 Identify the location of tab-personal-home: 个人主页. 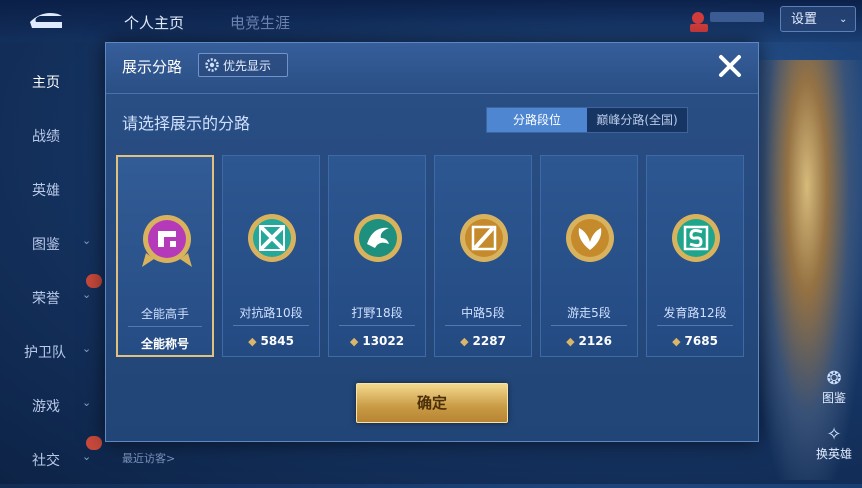
(154, 22).